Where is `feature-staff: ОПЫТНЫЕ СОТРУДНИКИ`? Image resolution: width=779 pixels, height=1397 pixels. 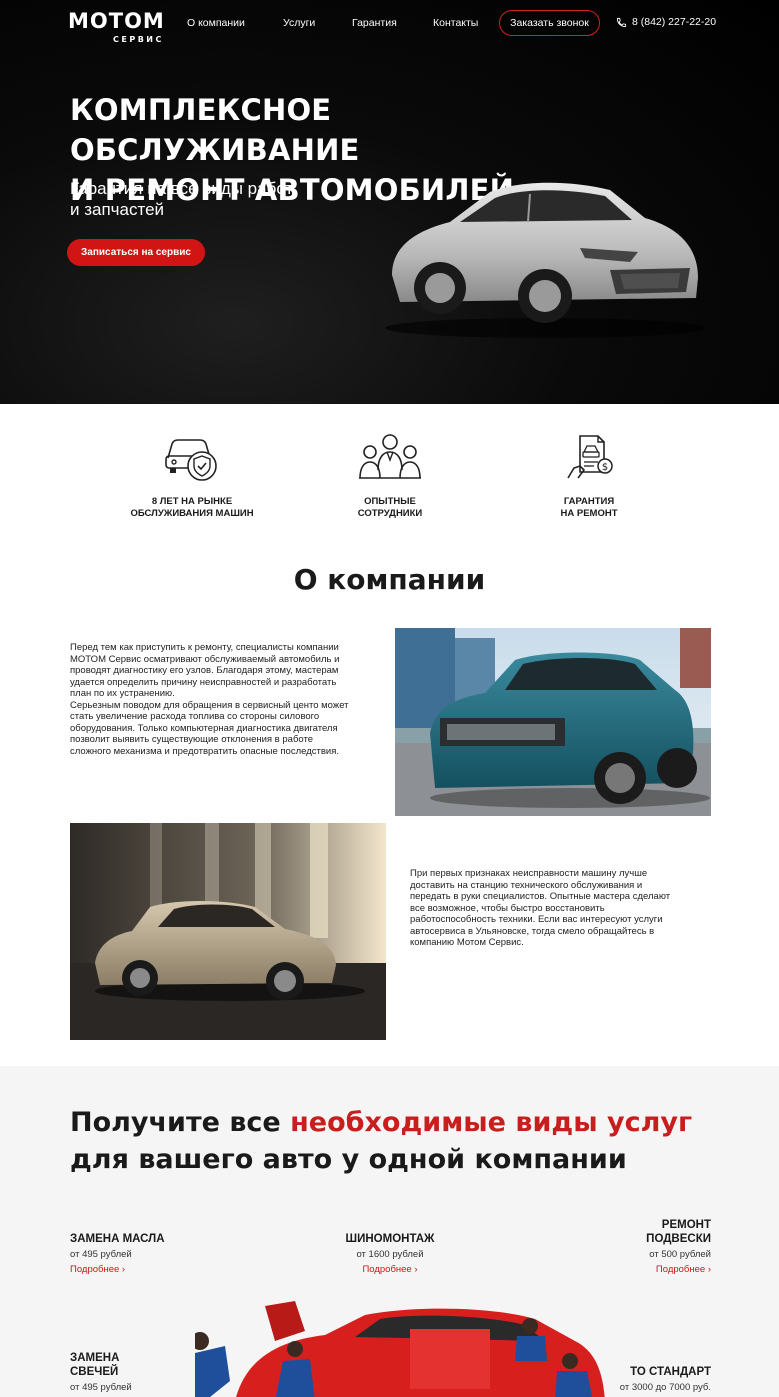 feature-staff: ОПЫТНЫЕ СОТРУДНИКИ is located at coordinates (390, 476).